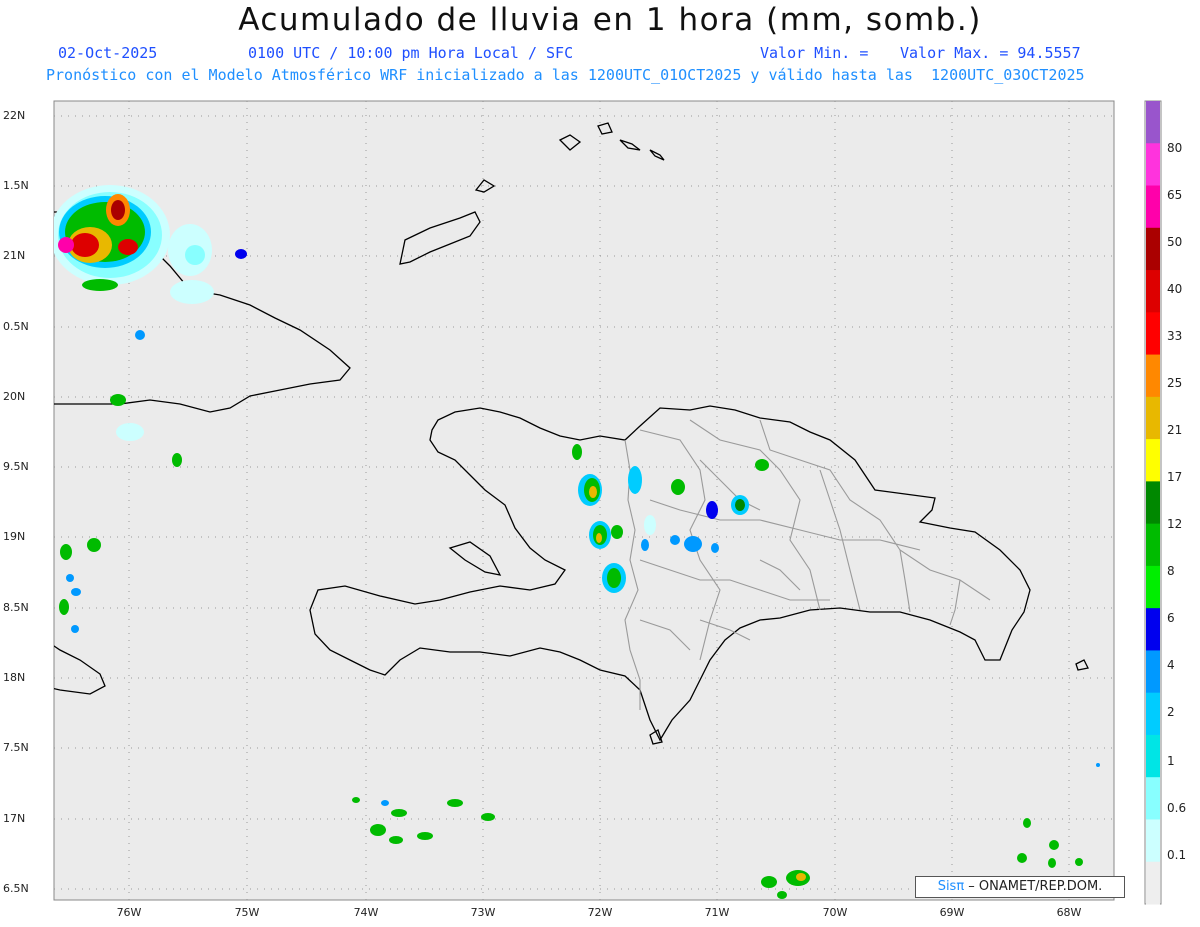 The height and width of the screenshot is (927, 1200). Describe the element at coordinates (16, 326) in the screenshot. I see `lat-label-20-5n: 0.5N` at that location.